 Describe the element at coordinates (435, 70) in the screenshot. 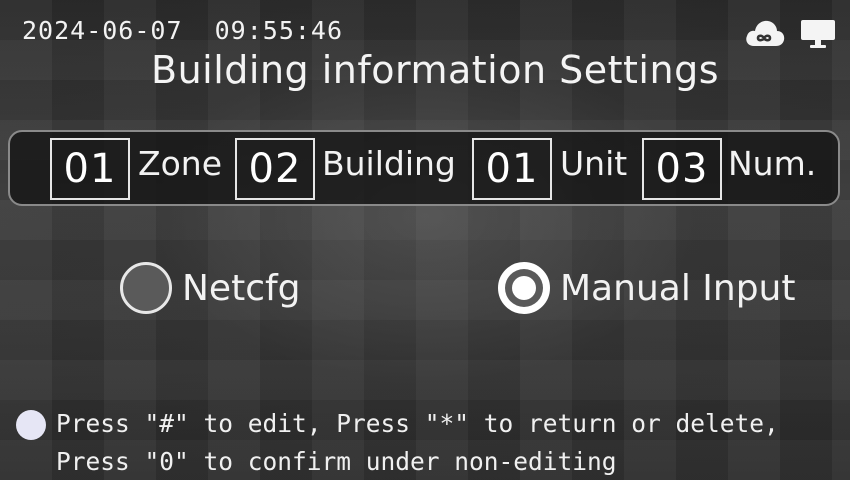

I see `page-title: Building information Settings` at that location.